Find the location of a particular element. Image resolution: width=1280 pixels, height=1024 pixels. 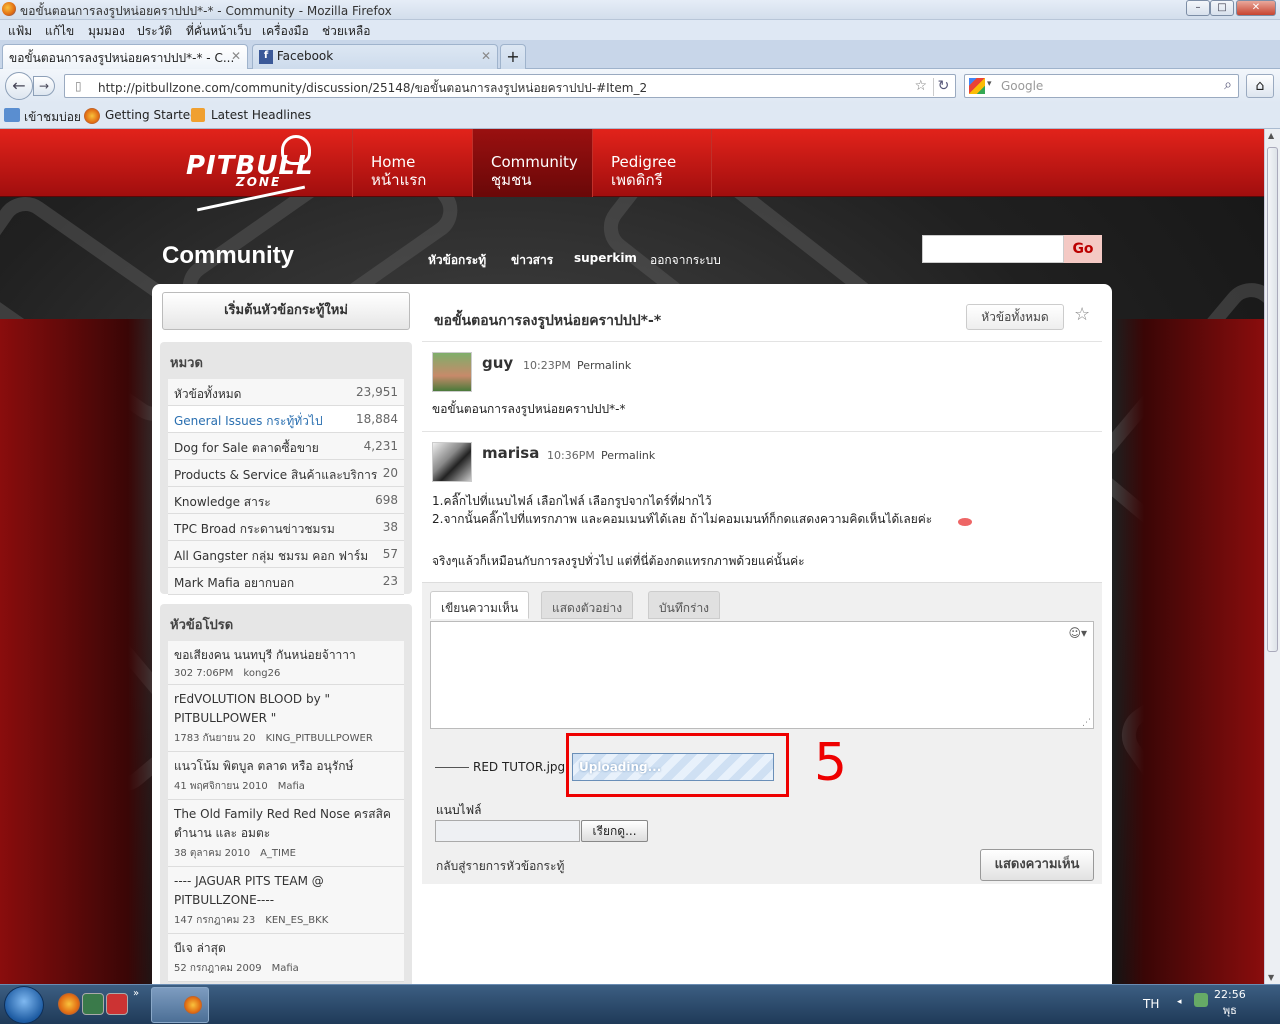

nav-community: Community ชุมชน is located at coordinates (532, 163).